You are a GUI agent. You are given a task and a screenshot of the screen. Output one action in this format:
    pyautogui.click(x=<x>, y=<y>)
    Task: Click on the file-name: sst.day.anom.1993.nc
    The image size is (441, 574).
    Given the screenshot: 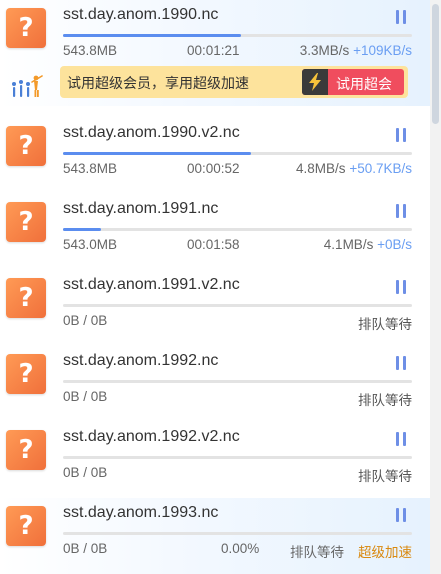 What is the action you would take?
    pyautogui.click(x=141, y=512)
    